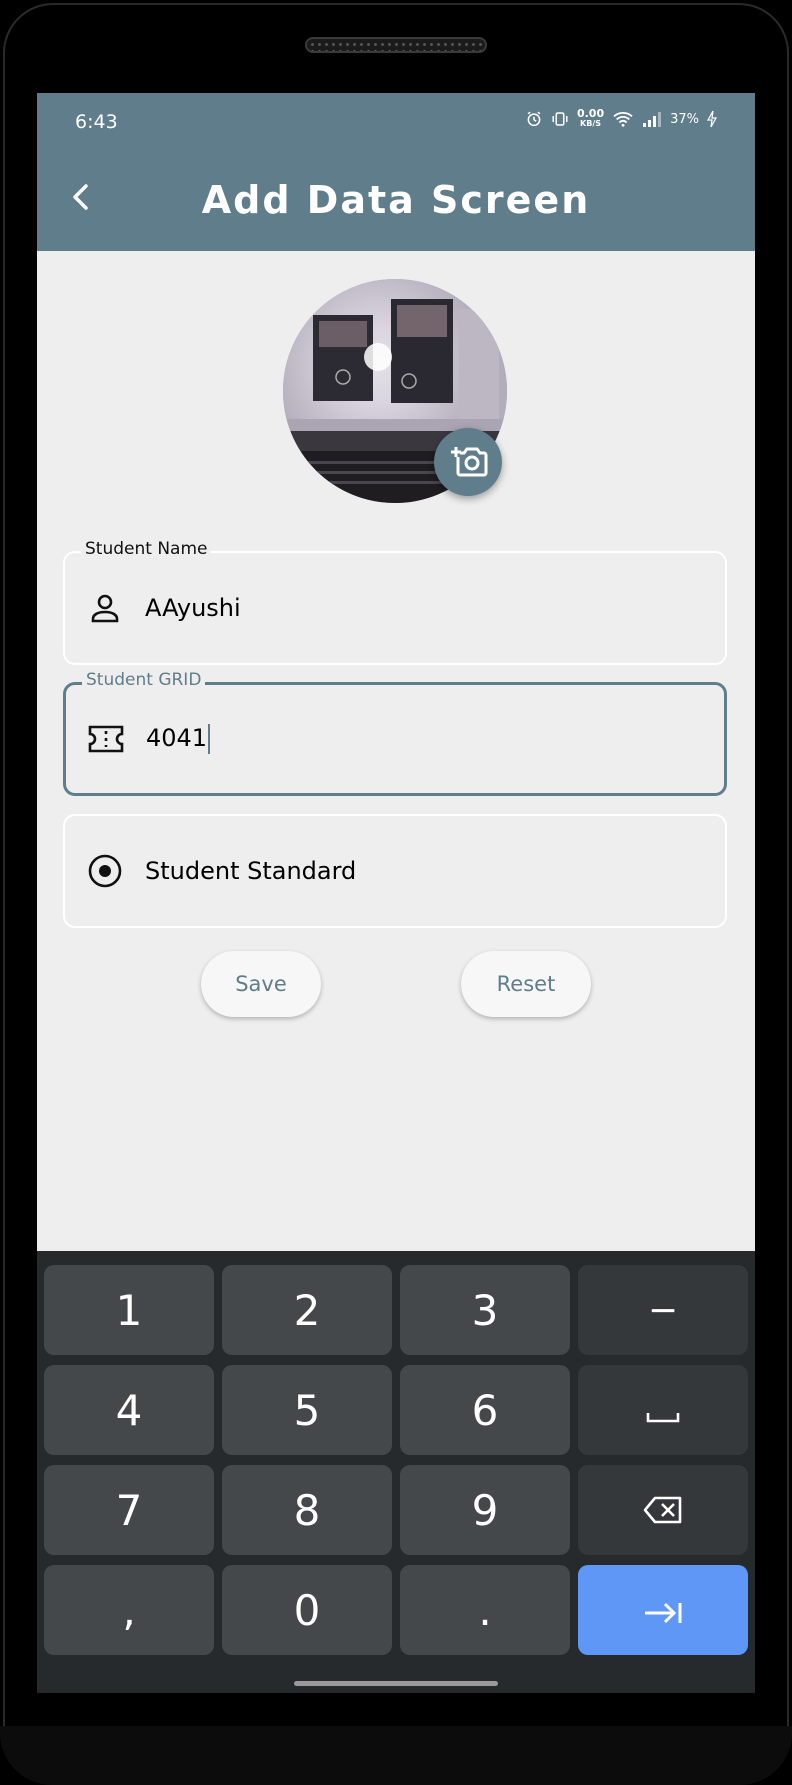  Describe the element at coordinates (684, 119) in the screenshot. I see `battery-level: 37%` at that location.